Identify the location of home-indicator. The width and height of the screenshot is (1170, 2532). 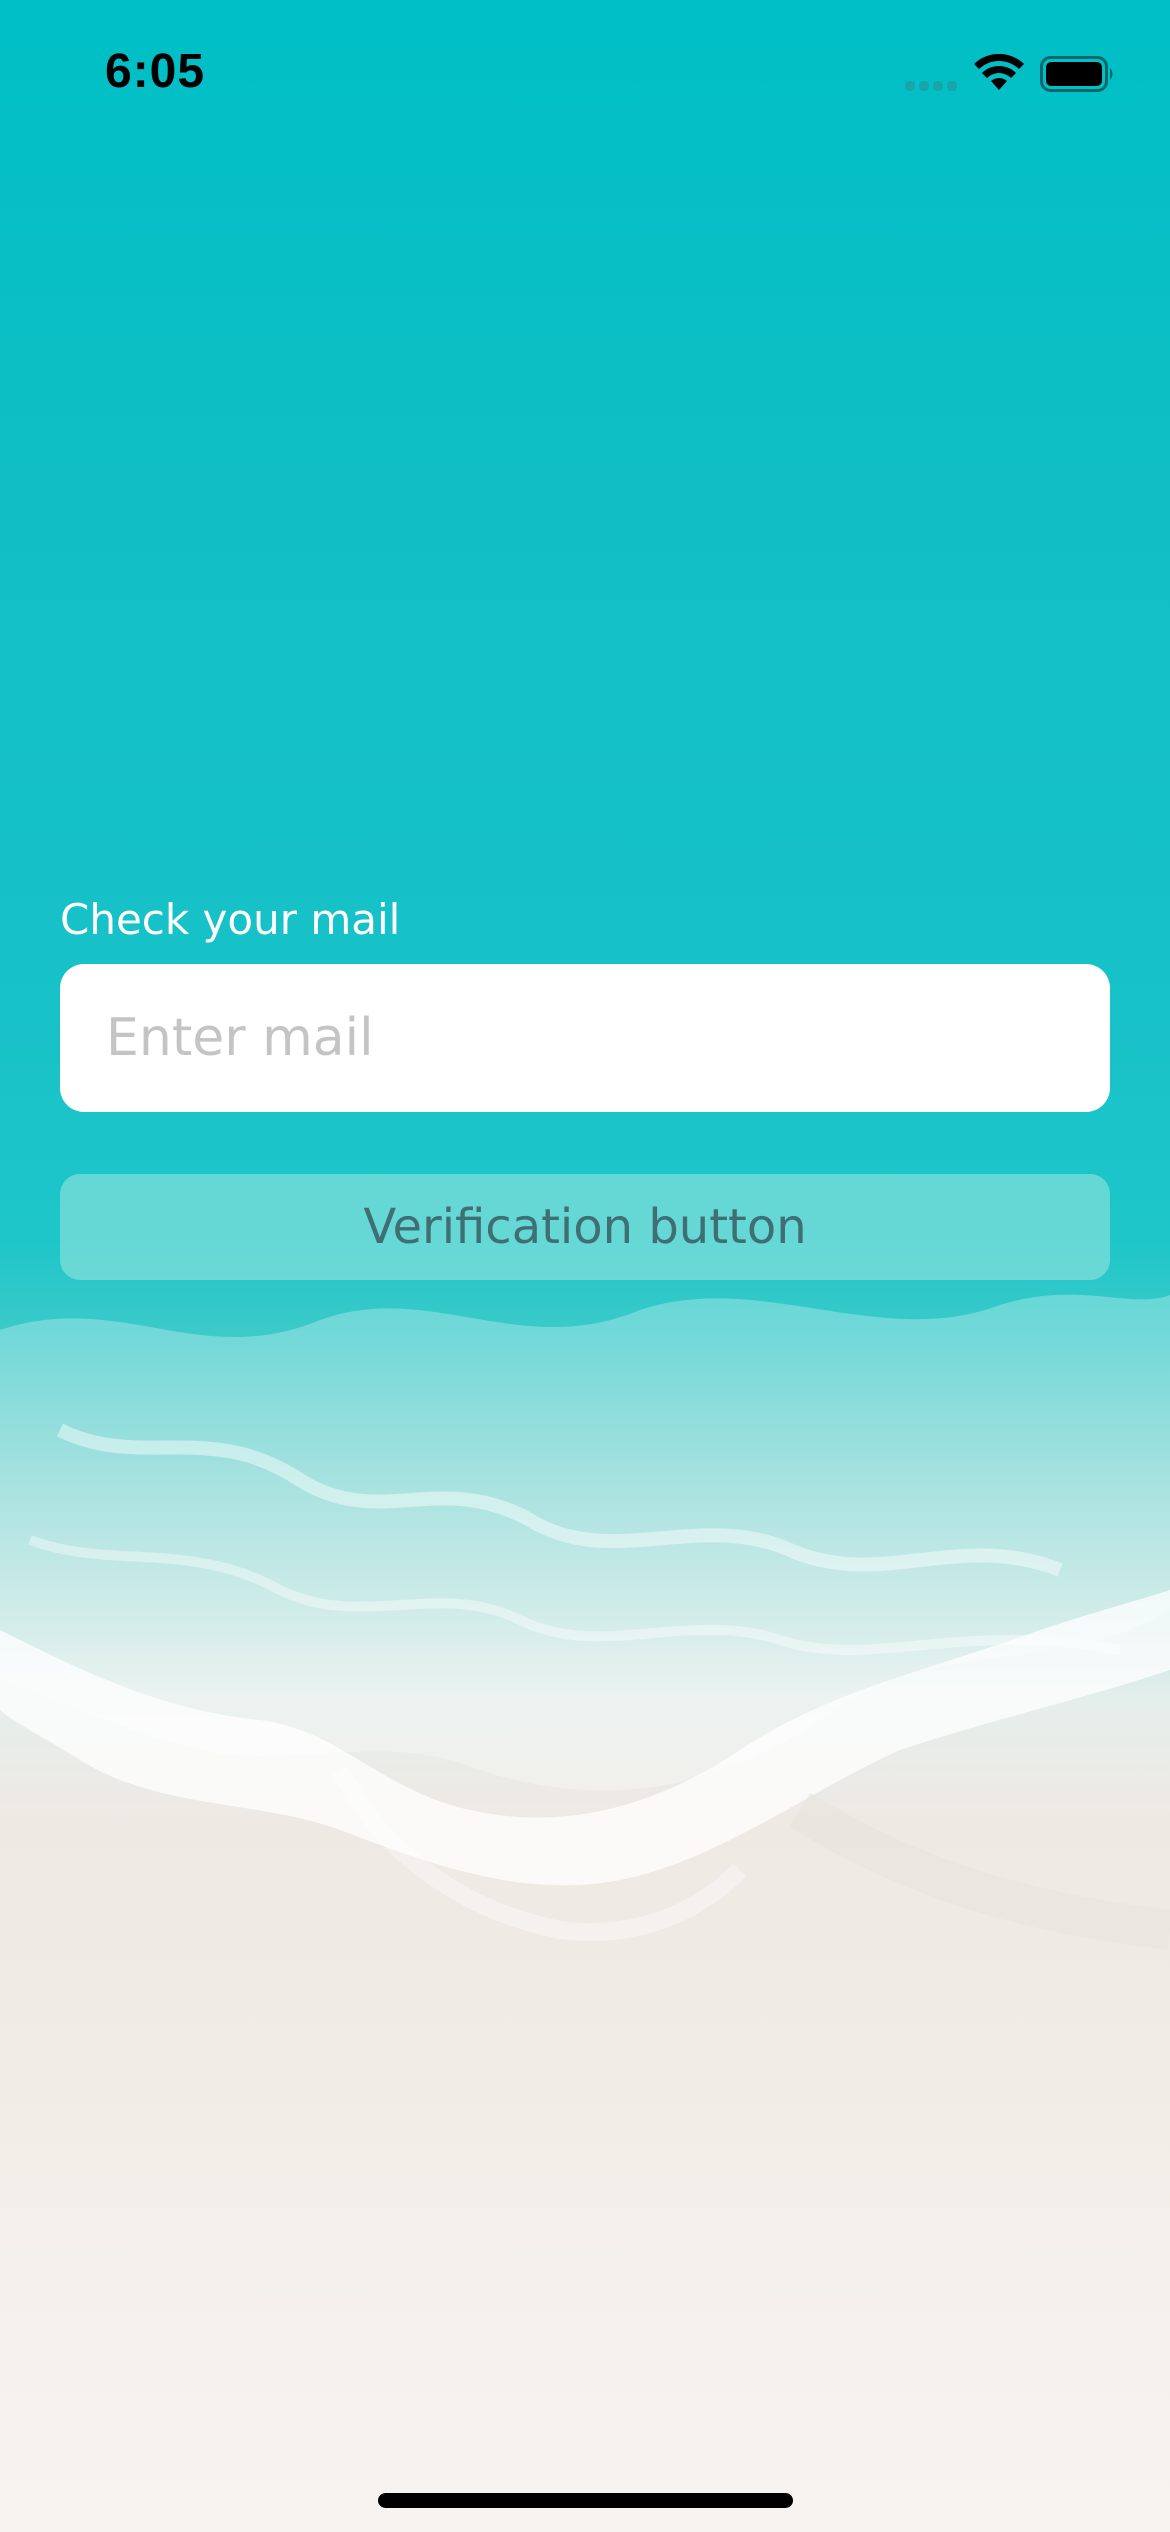
(585, 2500).